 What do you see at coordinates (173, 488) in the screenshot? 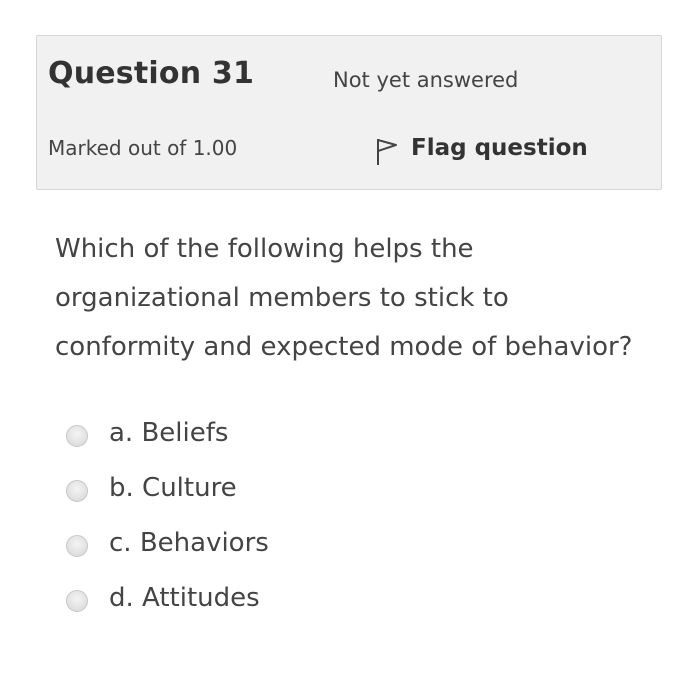
I see `answer-label: b. Culture` at bounding box center [173, 488].